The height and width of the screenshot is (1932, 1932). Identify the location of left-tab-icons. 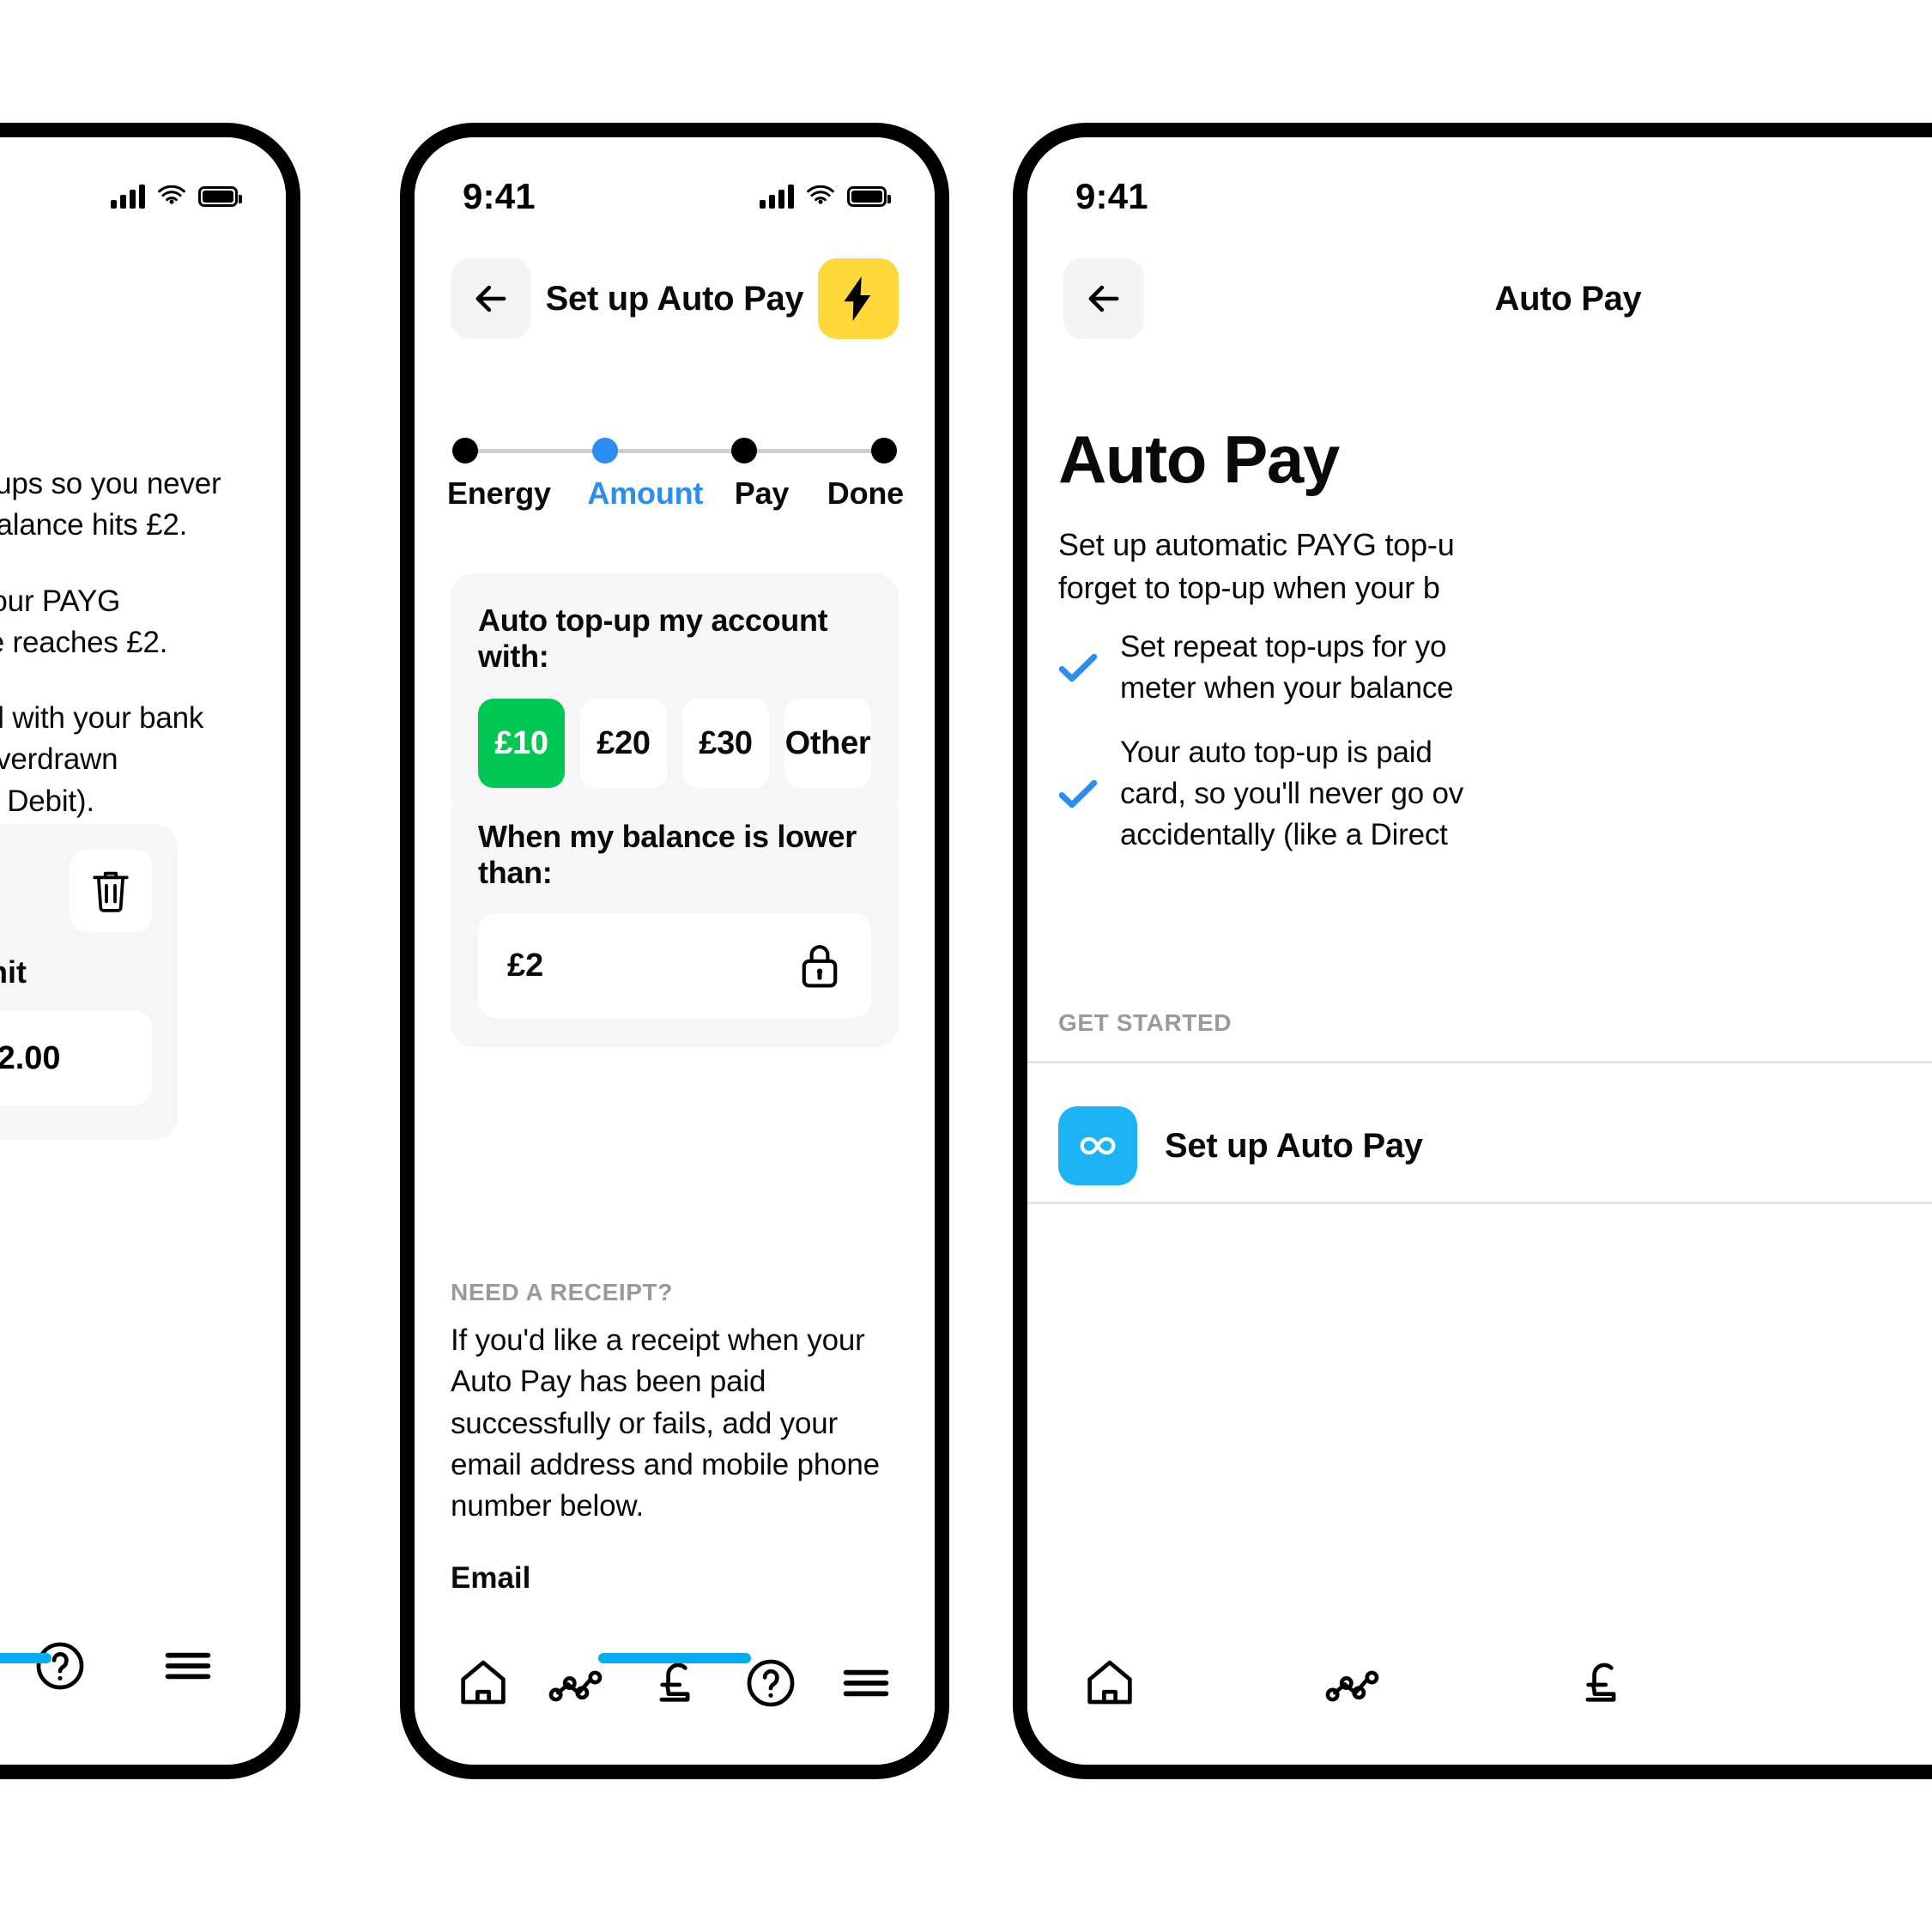
(143, 1666).